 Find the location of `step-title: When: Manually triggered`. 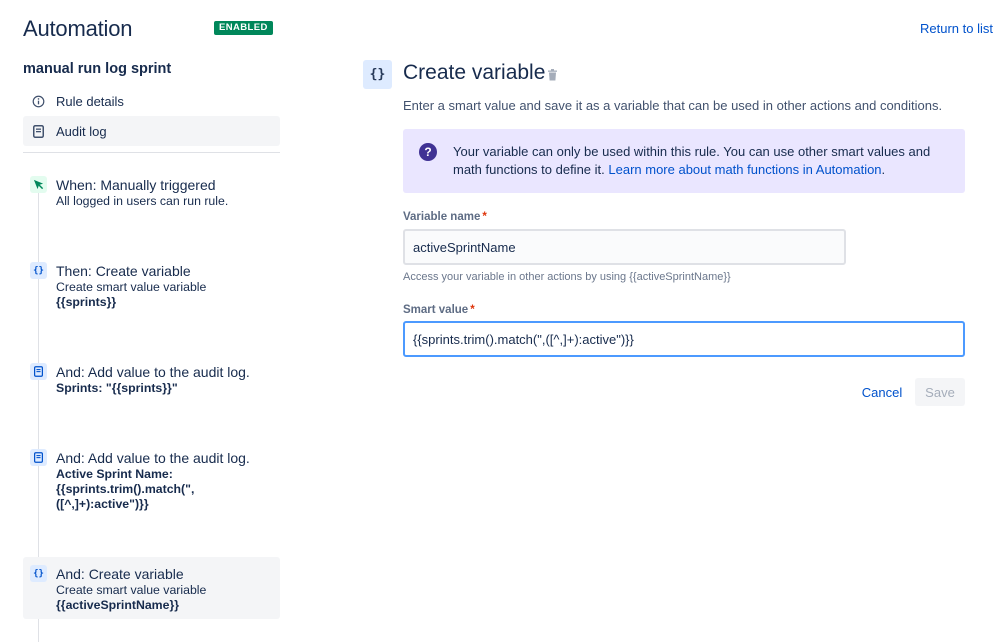

step-title: When: Manually triggered is located at coordinates (136, 185).